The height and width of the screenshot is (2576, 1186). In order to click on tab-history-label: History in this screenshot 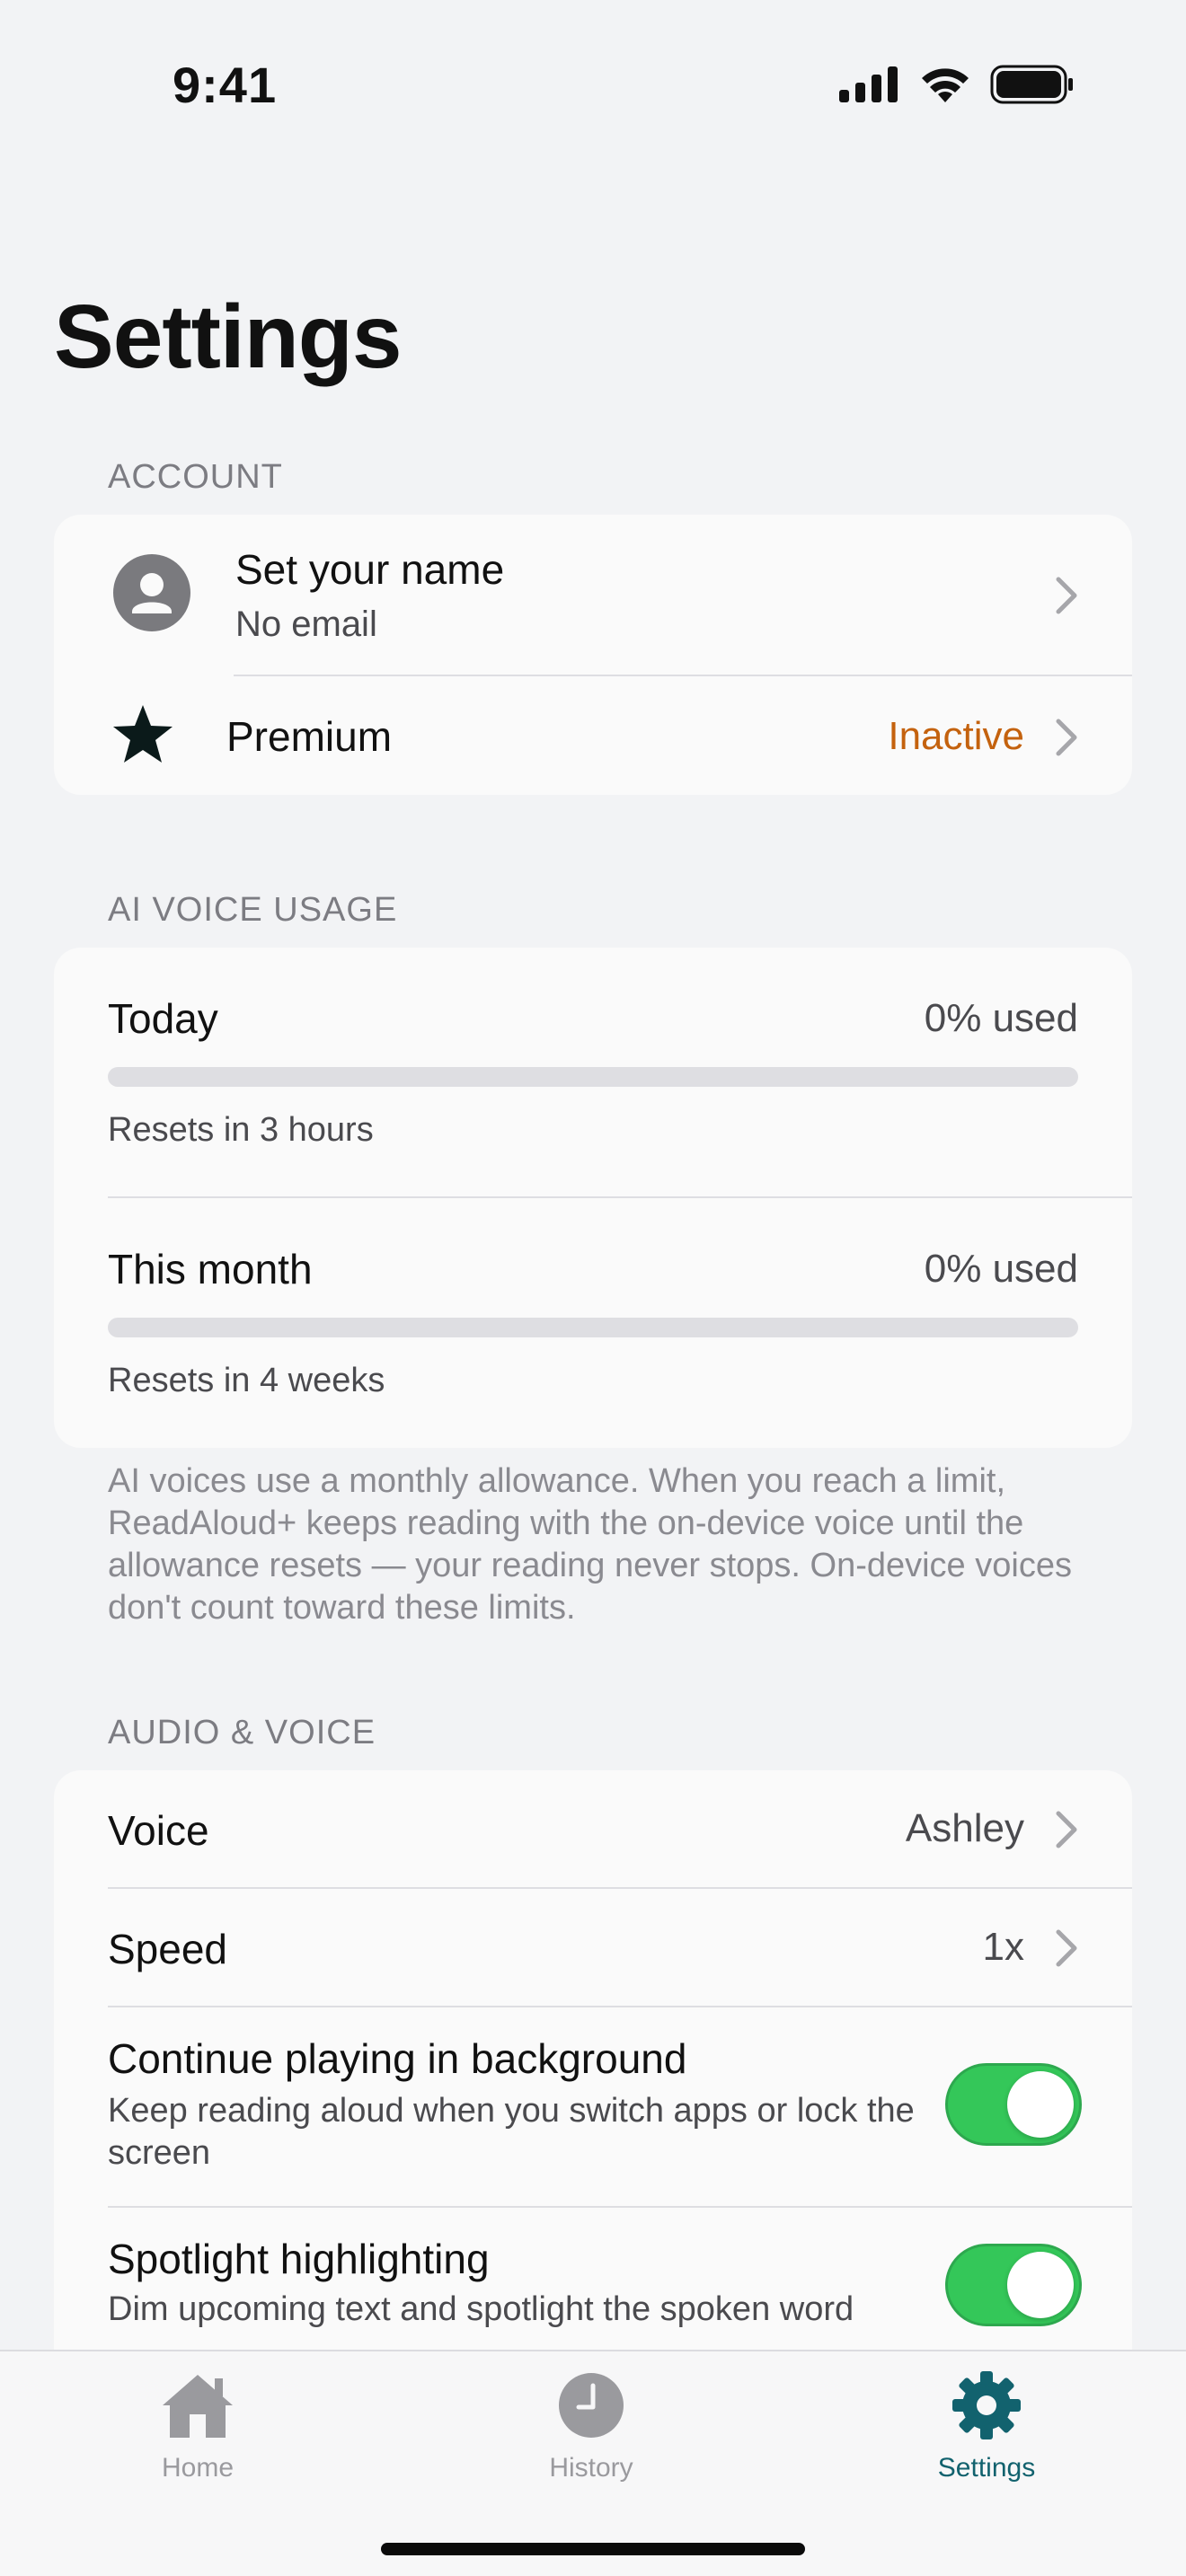, I will do `click(591, 2468)`.